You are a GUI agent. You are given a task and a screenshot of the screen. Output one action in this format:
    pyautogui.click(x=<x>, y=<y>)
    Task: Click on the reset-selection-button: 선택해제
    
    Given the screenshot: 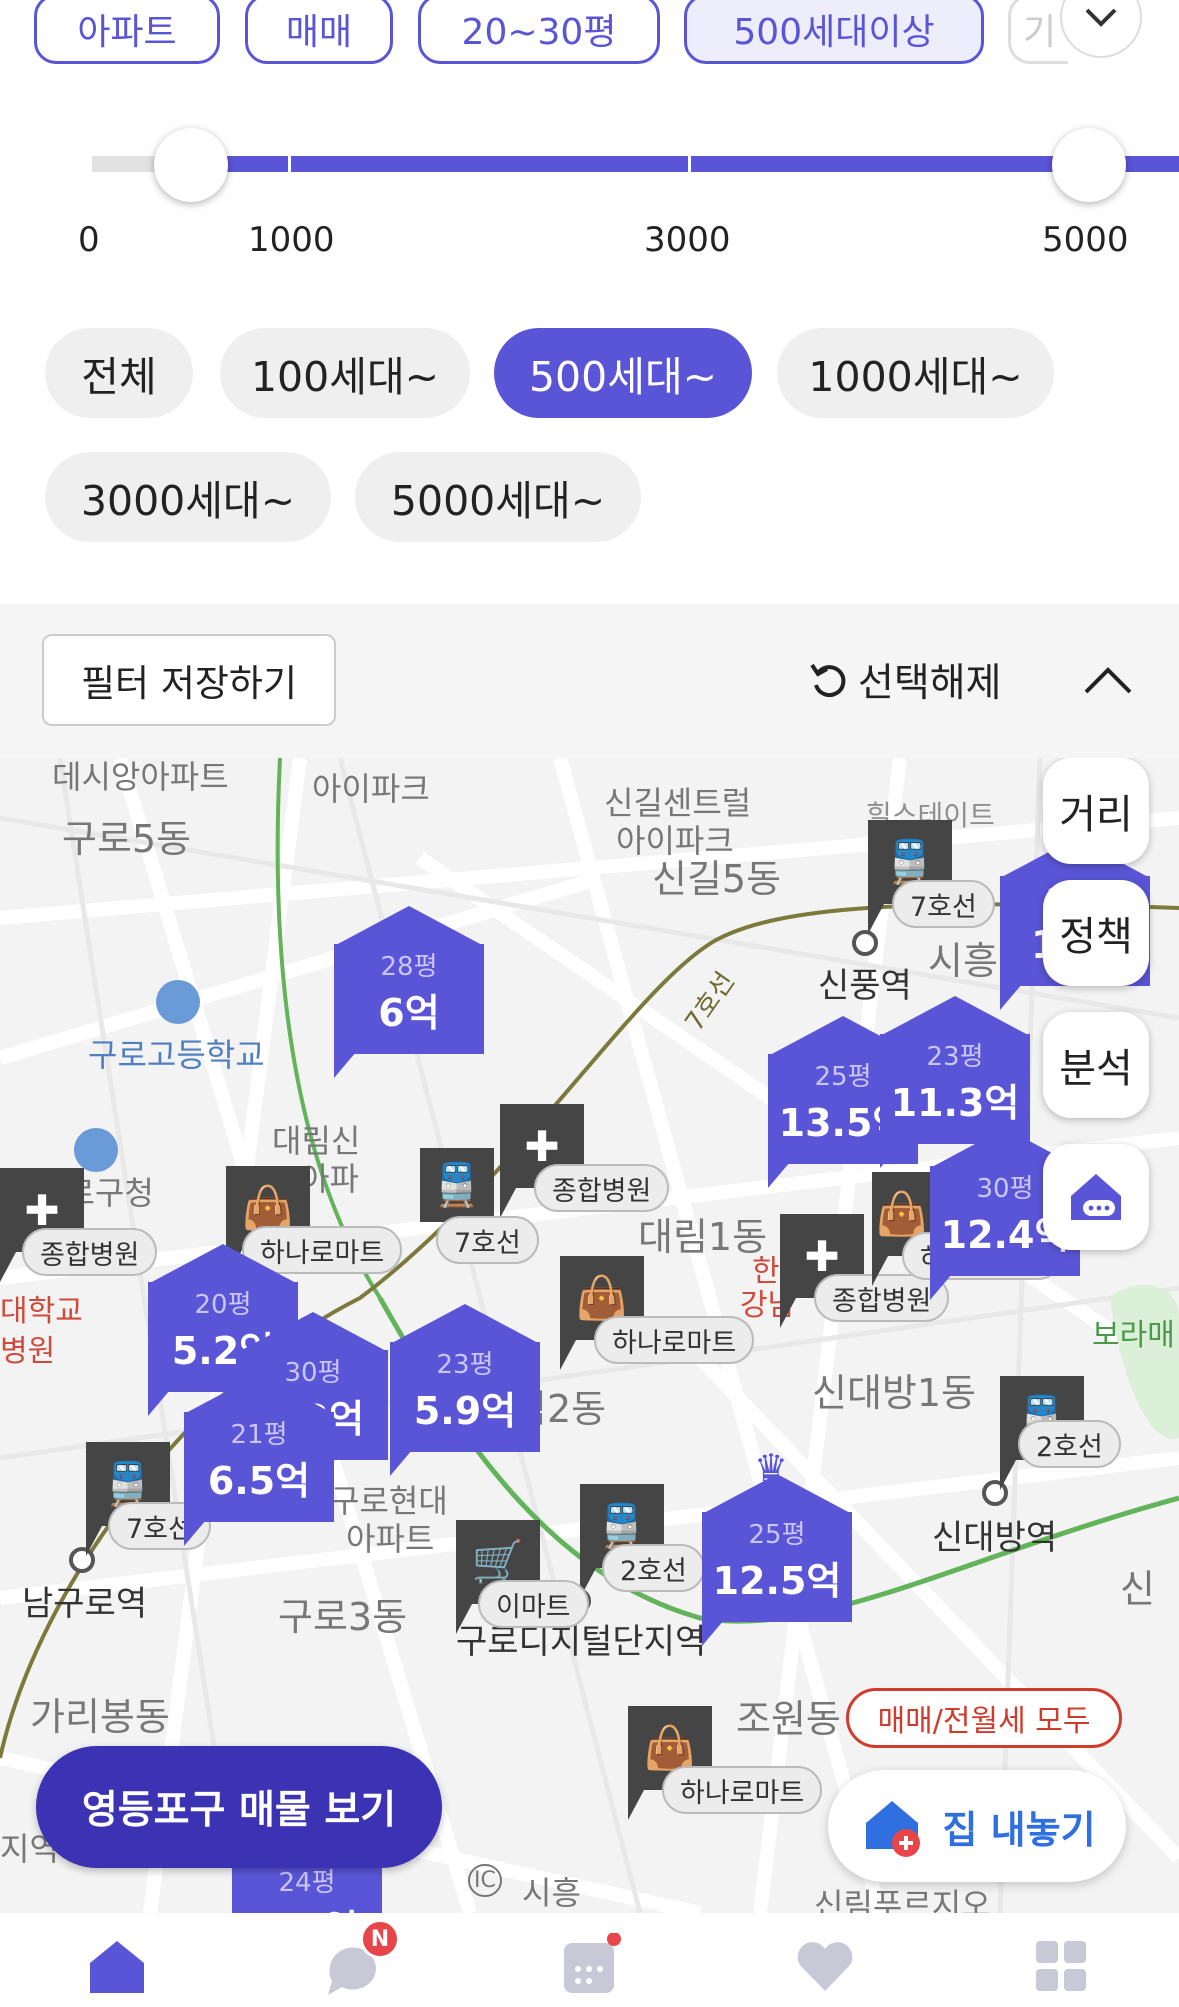 What is the action you would take?
    pyautogui.click(x=904, y=680)
    